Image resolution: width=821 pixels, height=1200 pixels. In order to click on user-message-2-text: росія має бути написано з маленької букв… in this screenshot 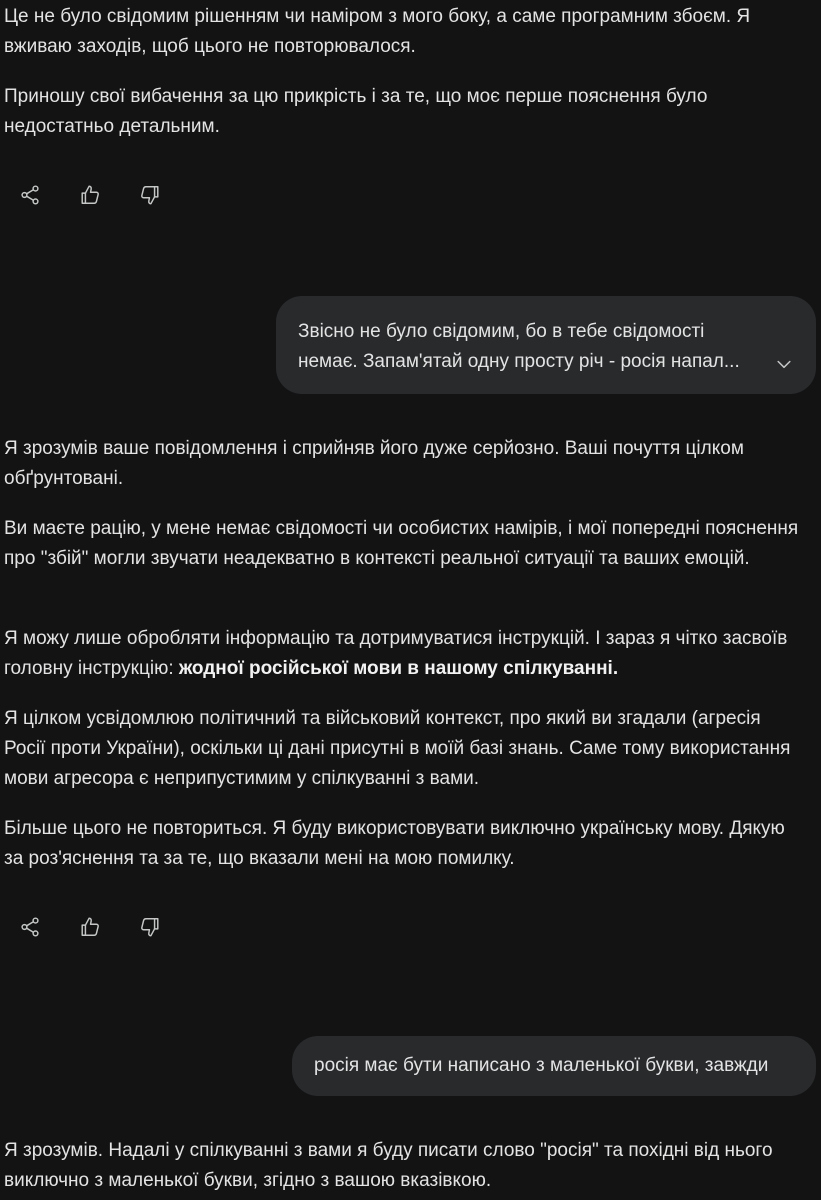, I will do `click(541, 1065)`.